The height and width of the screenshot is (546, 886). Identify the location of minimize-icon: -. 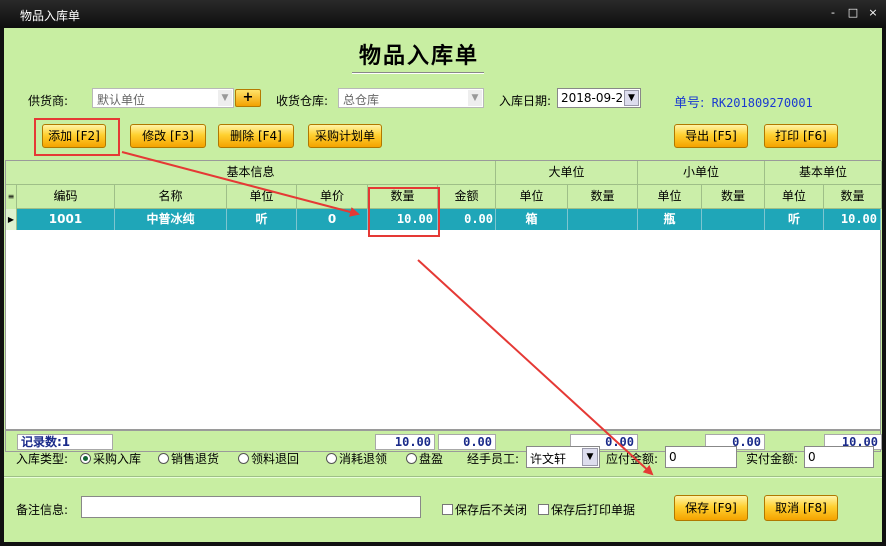
(833, 13).